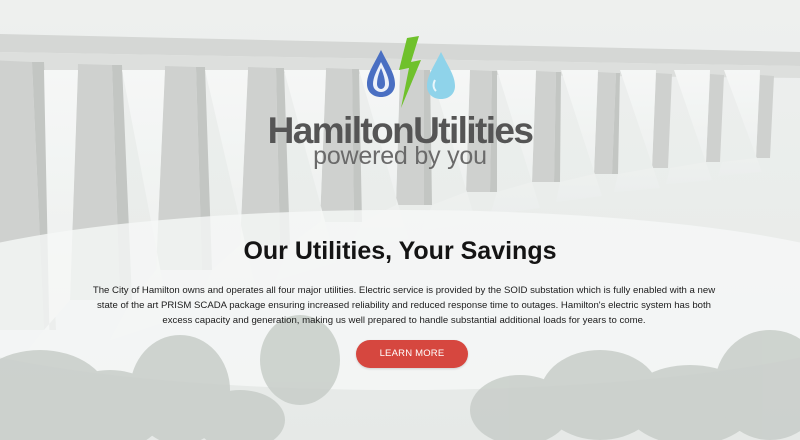 The image size is (800, 440). Describe the element at coordinates (400, 156) in the screenshot. I see `logo-tagline: powered by you` at that location.